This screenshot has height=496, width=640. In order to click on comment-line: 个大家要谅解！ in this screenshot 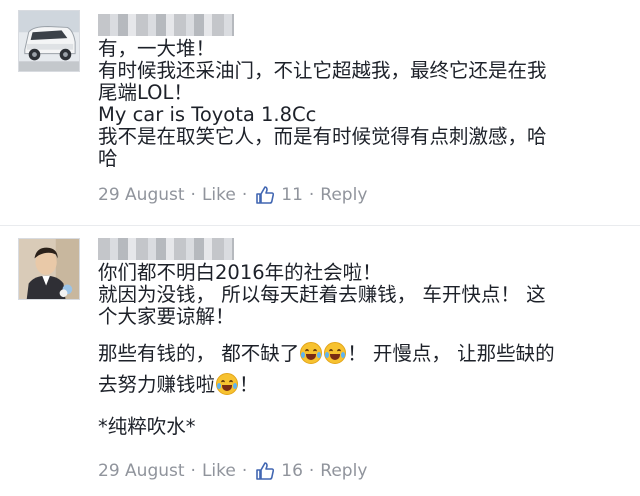, I will do `click(166, 316)`.